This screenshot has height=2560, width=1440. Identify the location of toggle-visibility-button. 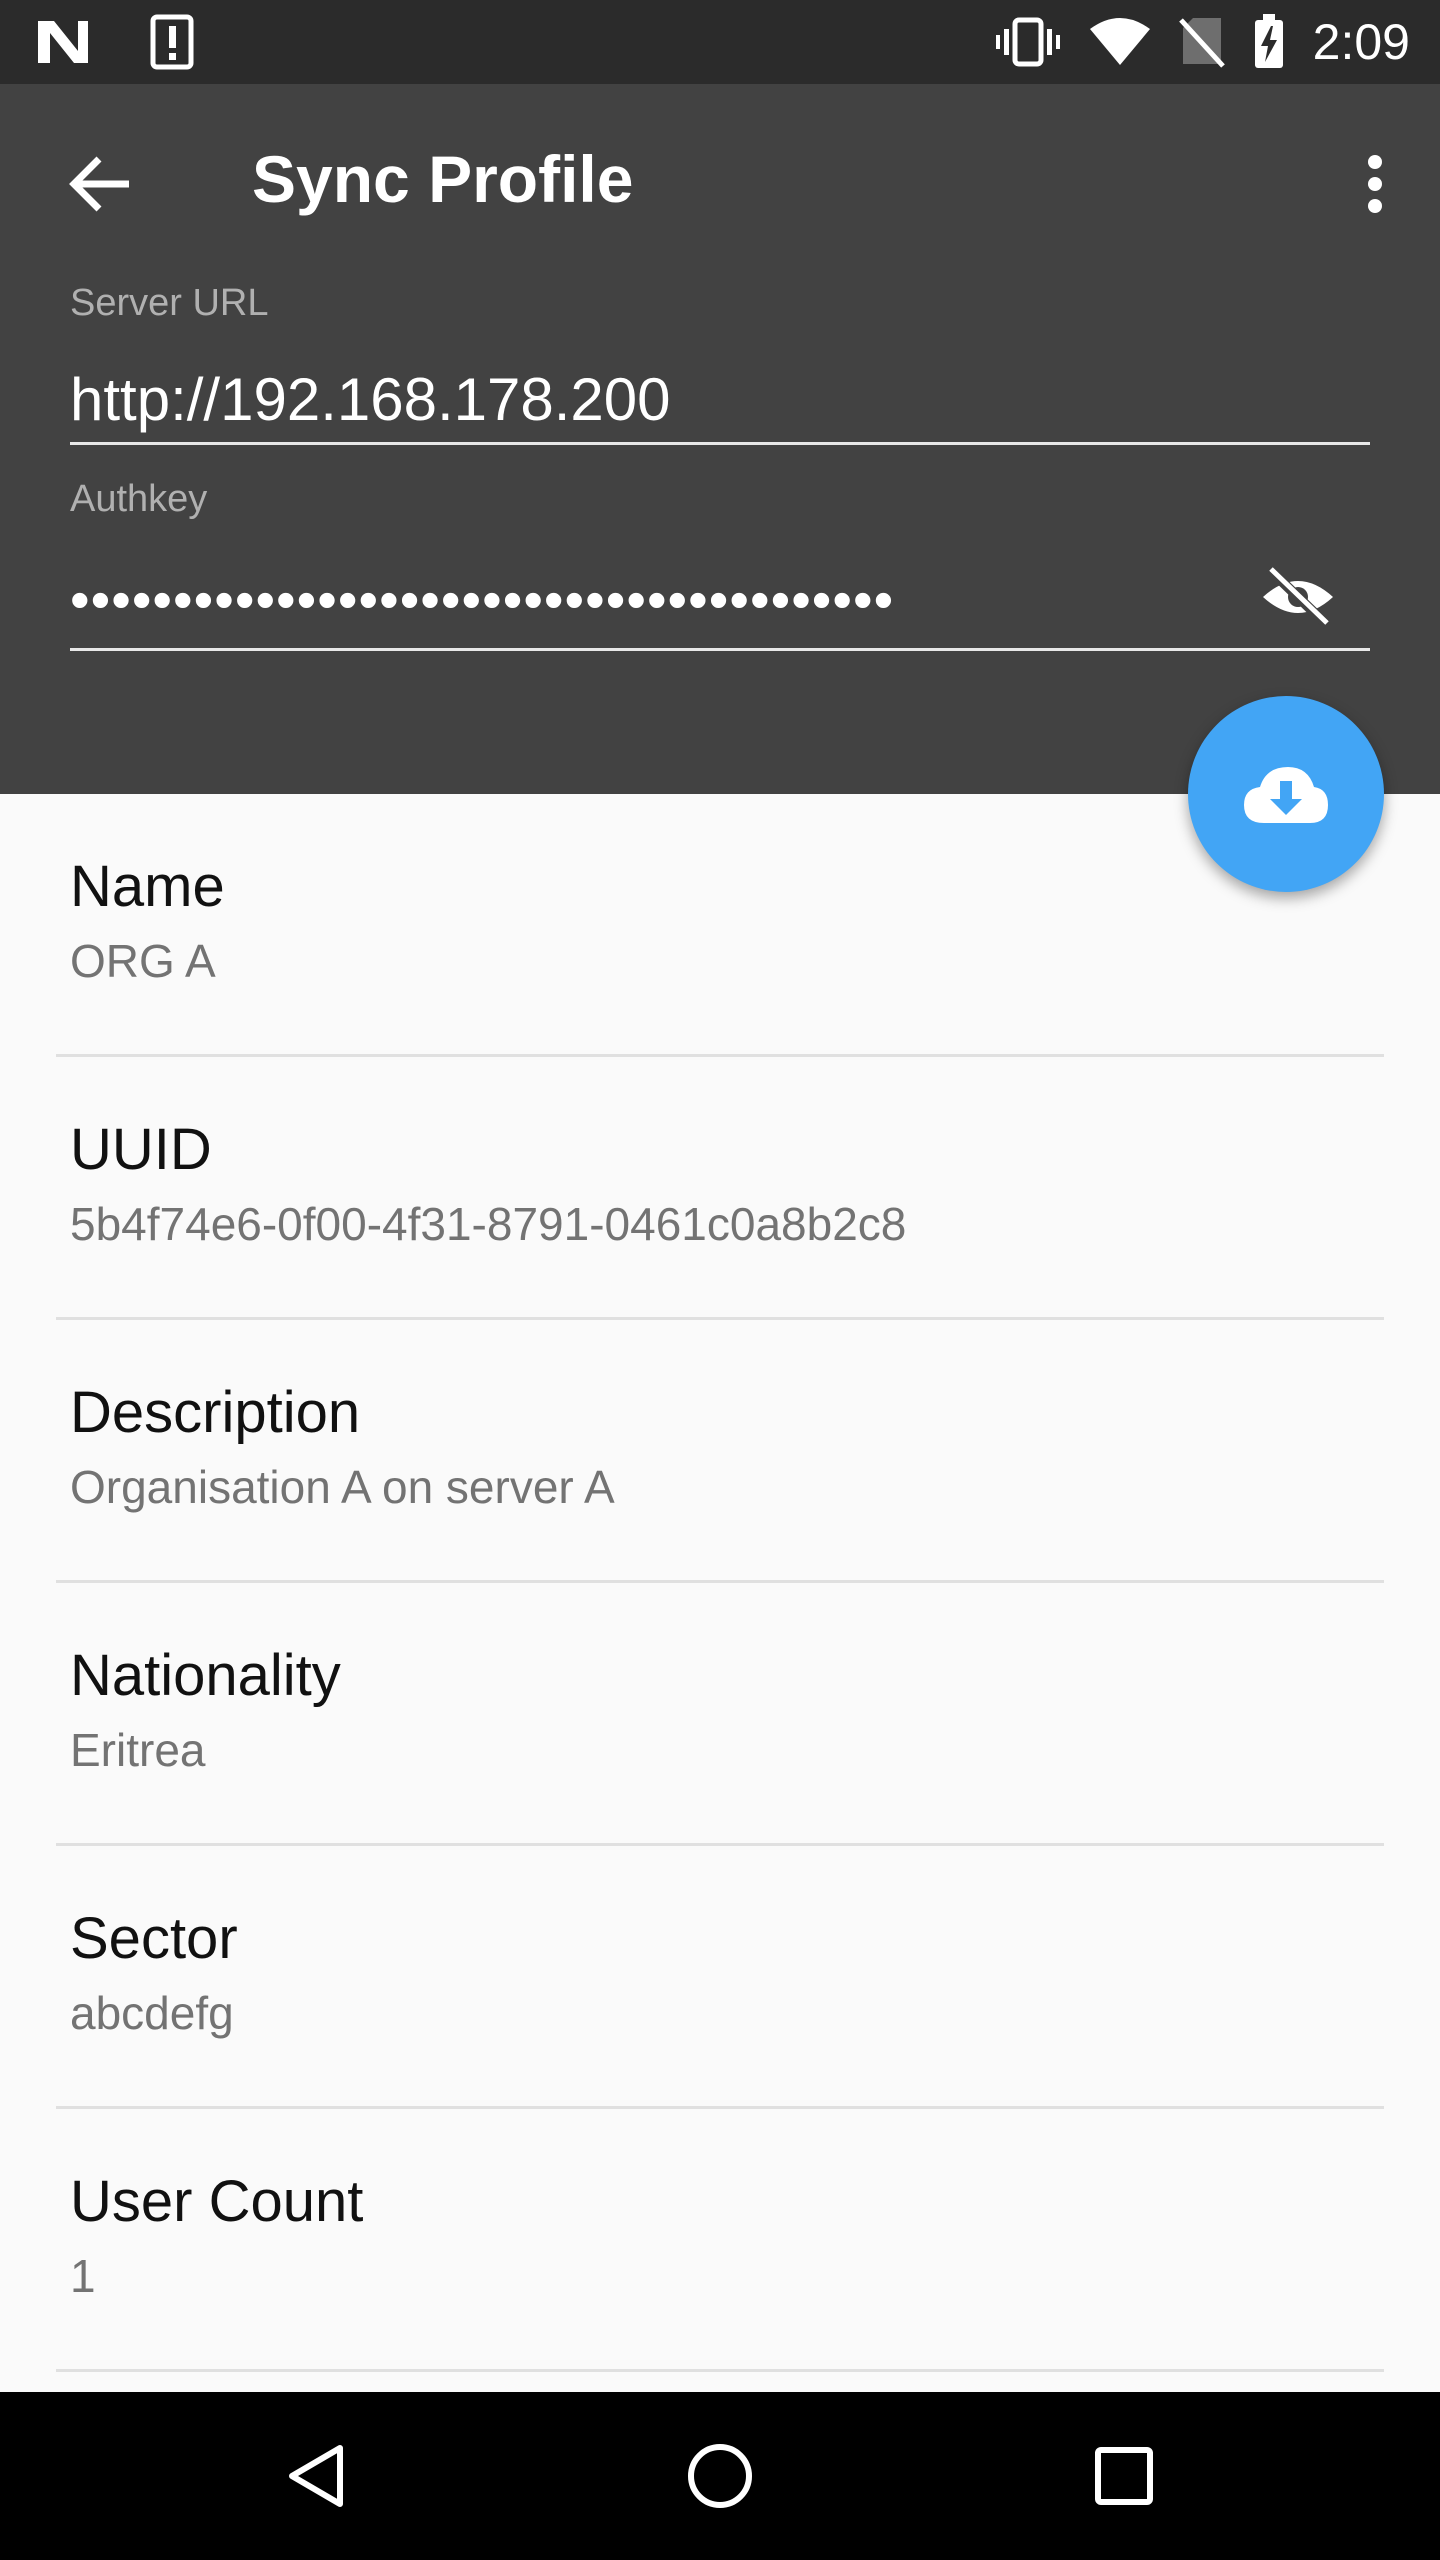
(1298, 597).